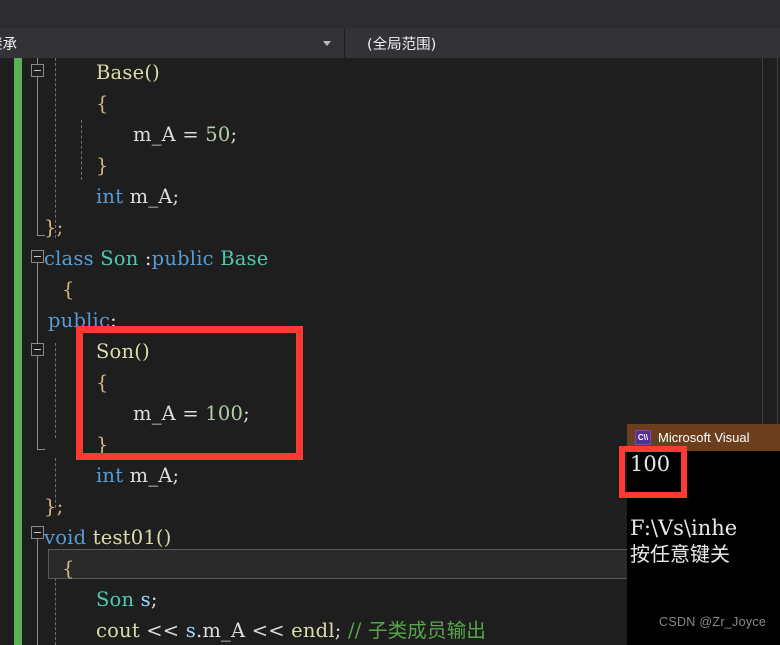  I want to click on code-line-text: void test01(), so click(108, 538).